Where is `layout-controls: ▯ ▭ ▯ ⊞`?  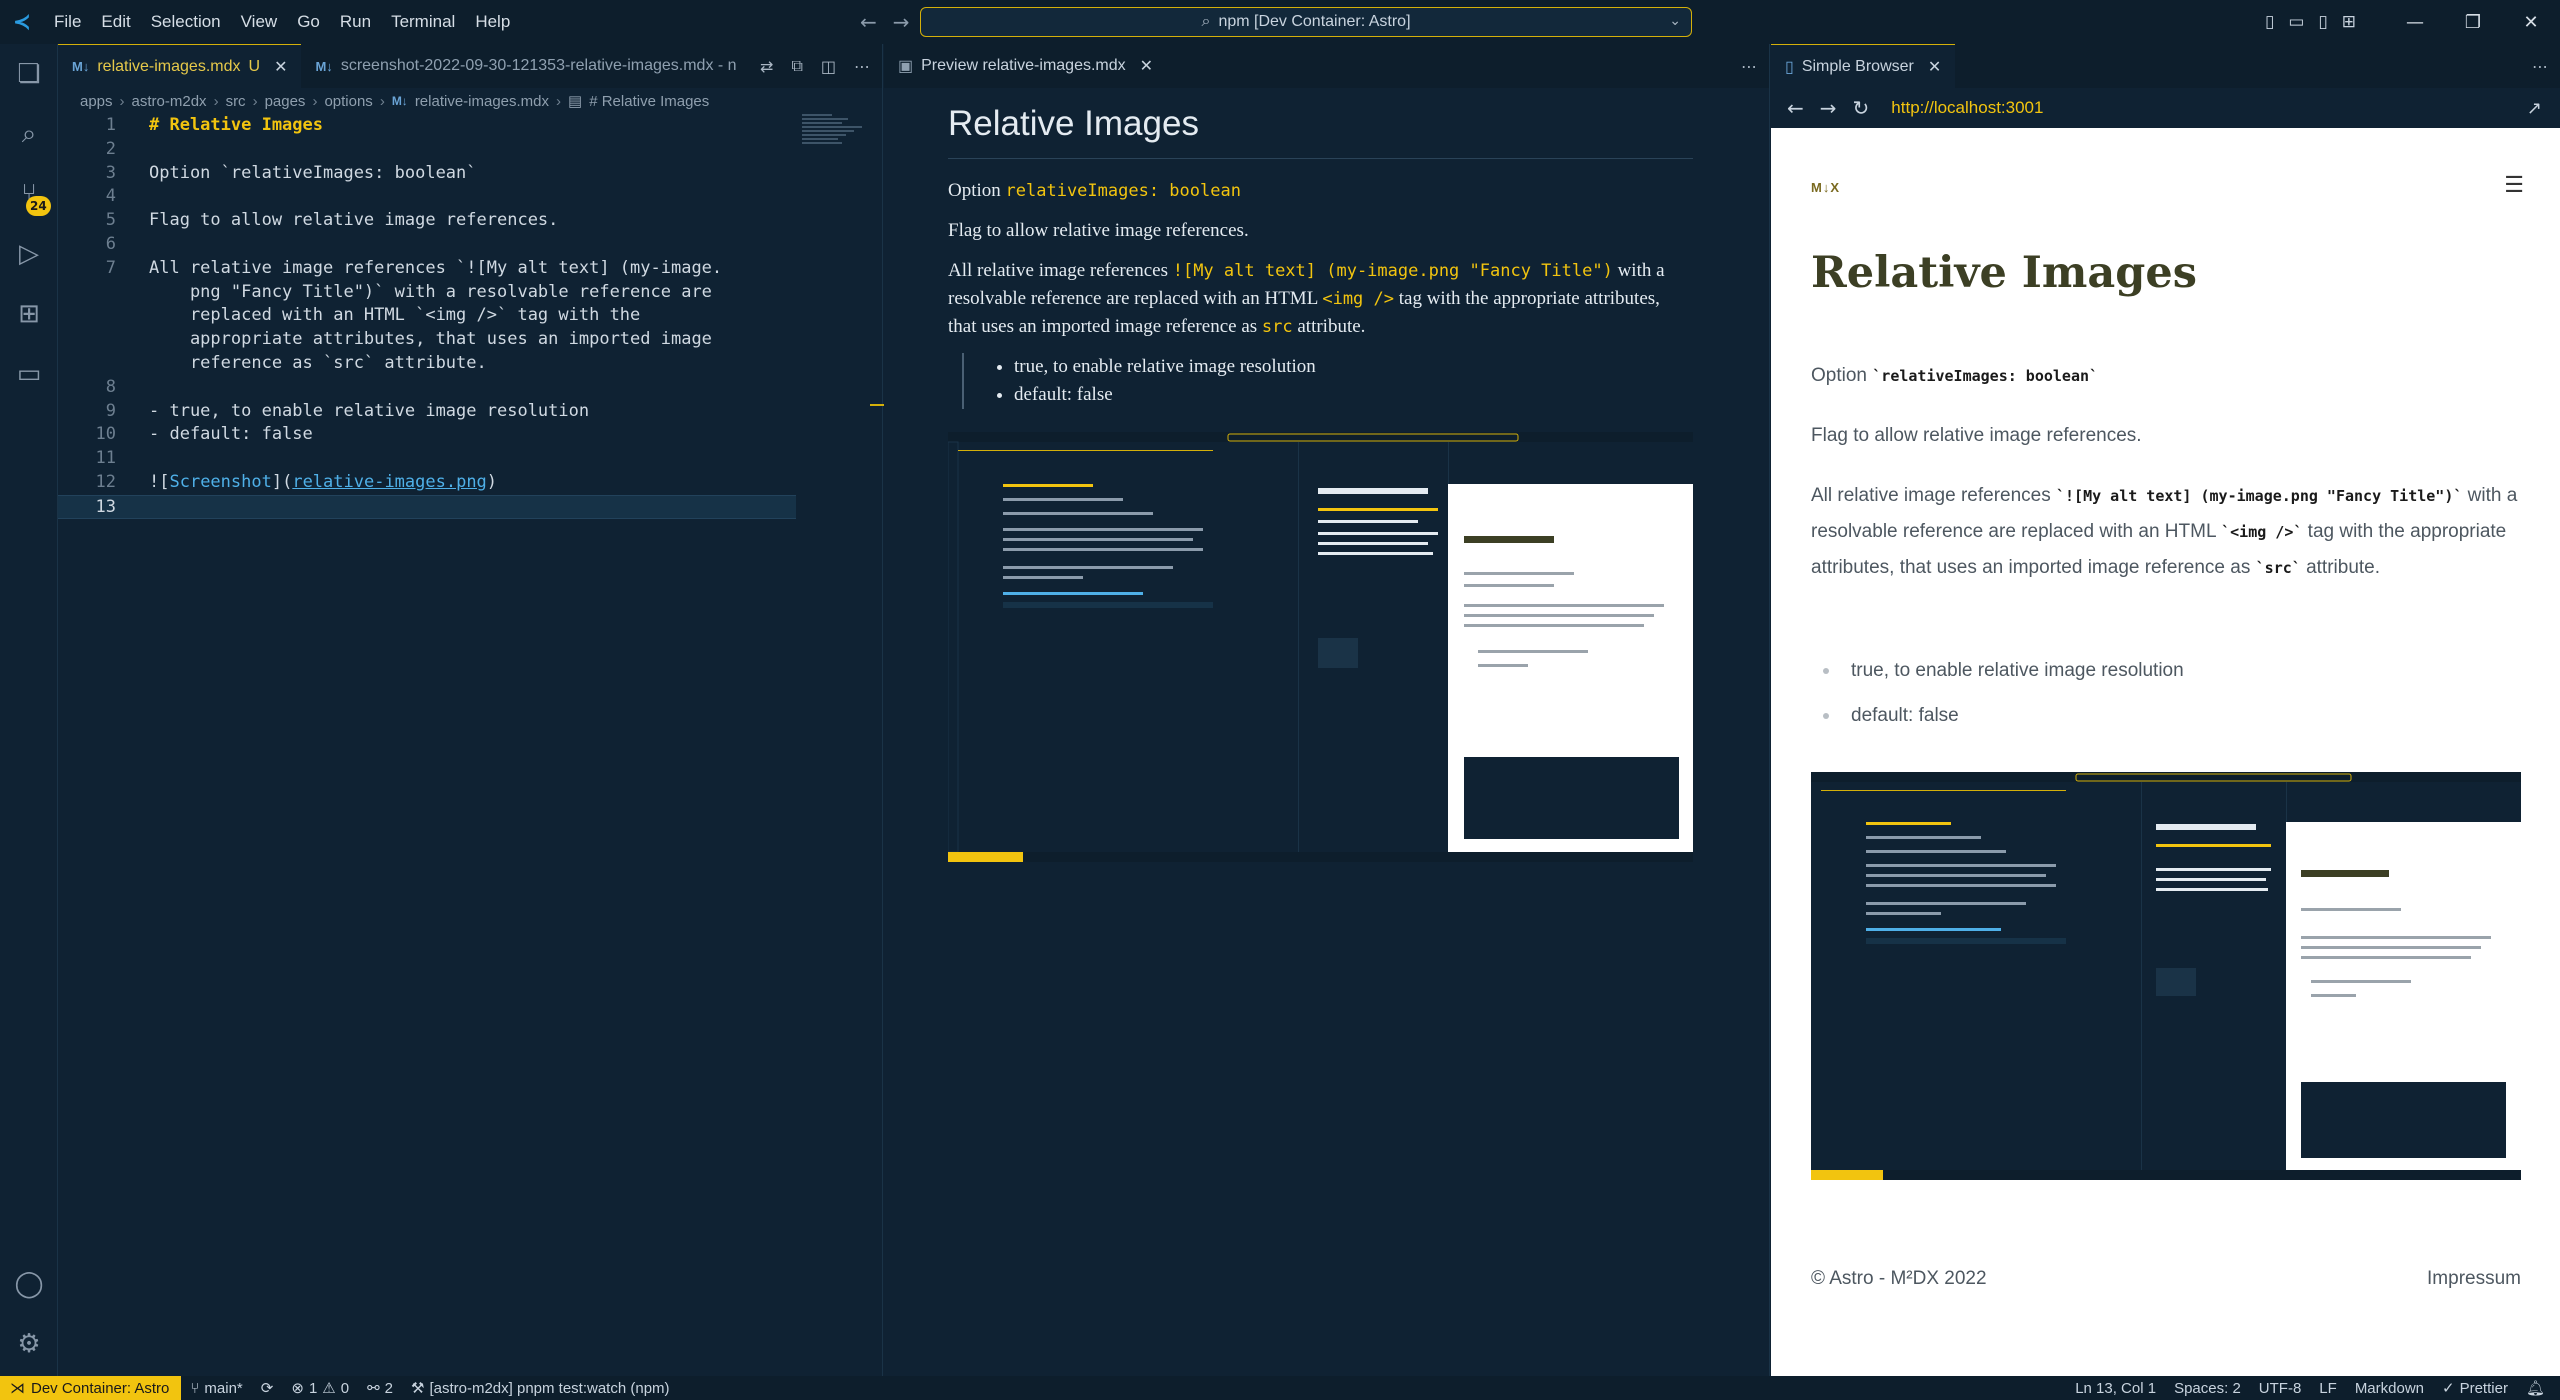 layout-controls: ▯ ▭ ▯ ⊞ is located at coordinates (2310, 22).